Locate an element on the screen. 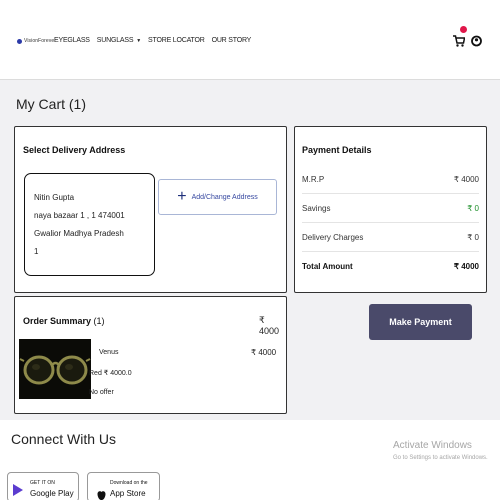  logo-text: VisionForever is located at coordinates (40, 41).